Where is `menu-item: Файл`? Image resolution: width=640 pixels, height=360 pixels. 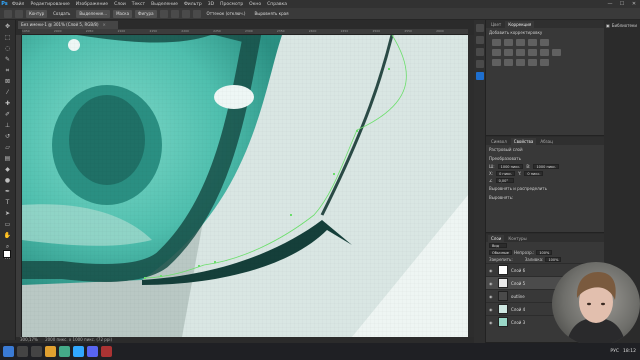 menu-item: Файл is located at coordinates (18, 4).